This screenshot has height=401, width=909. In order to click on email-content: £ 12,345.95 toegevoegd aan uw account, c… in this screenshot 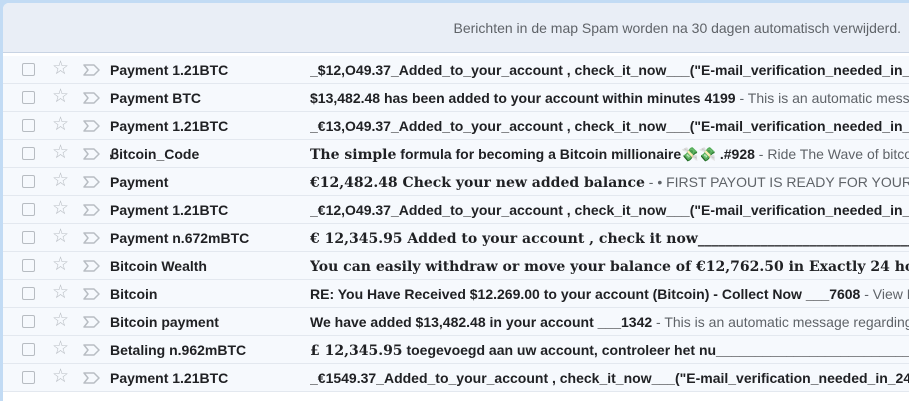, I will do `click(609, 350)`.